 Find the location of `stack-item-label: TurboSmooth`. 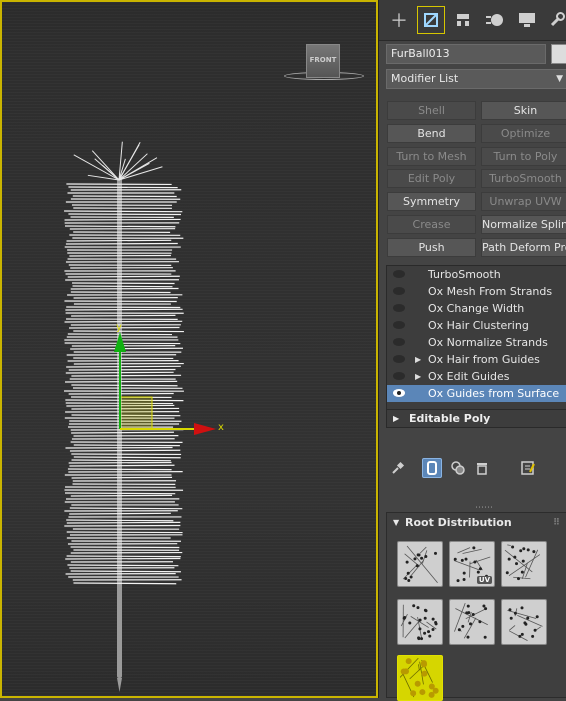

stack-item-label: TurboSmooth is located at coordinates (464, 274).